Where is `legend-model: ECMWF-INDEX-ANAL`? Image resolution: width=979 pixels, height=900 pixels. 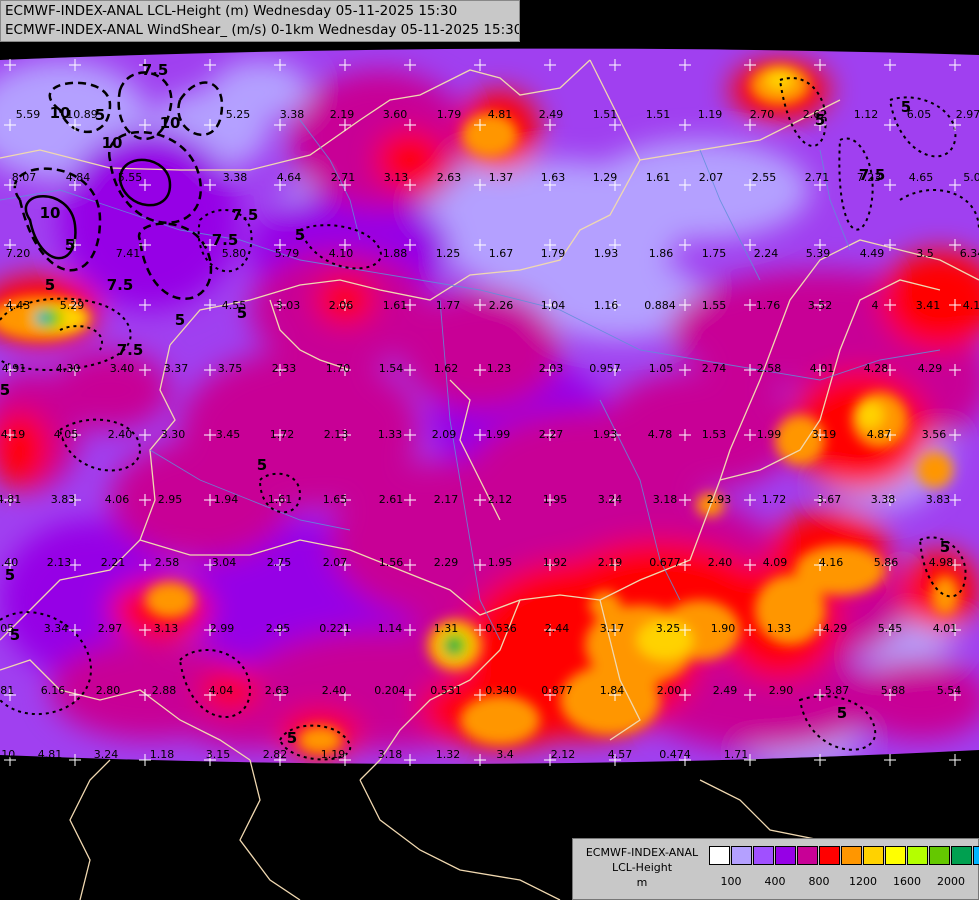
legend-model: ECMWF-INDEX-ANAL is located at coordinates (642, 852).